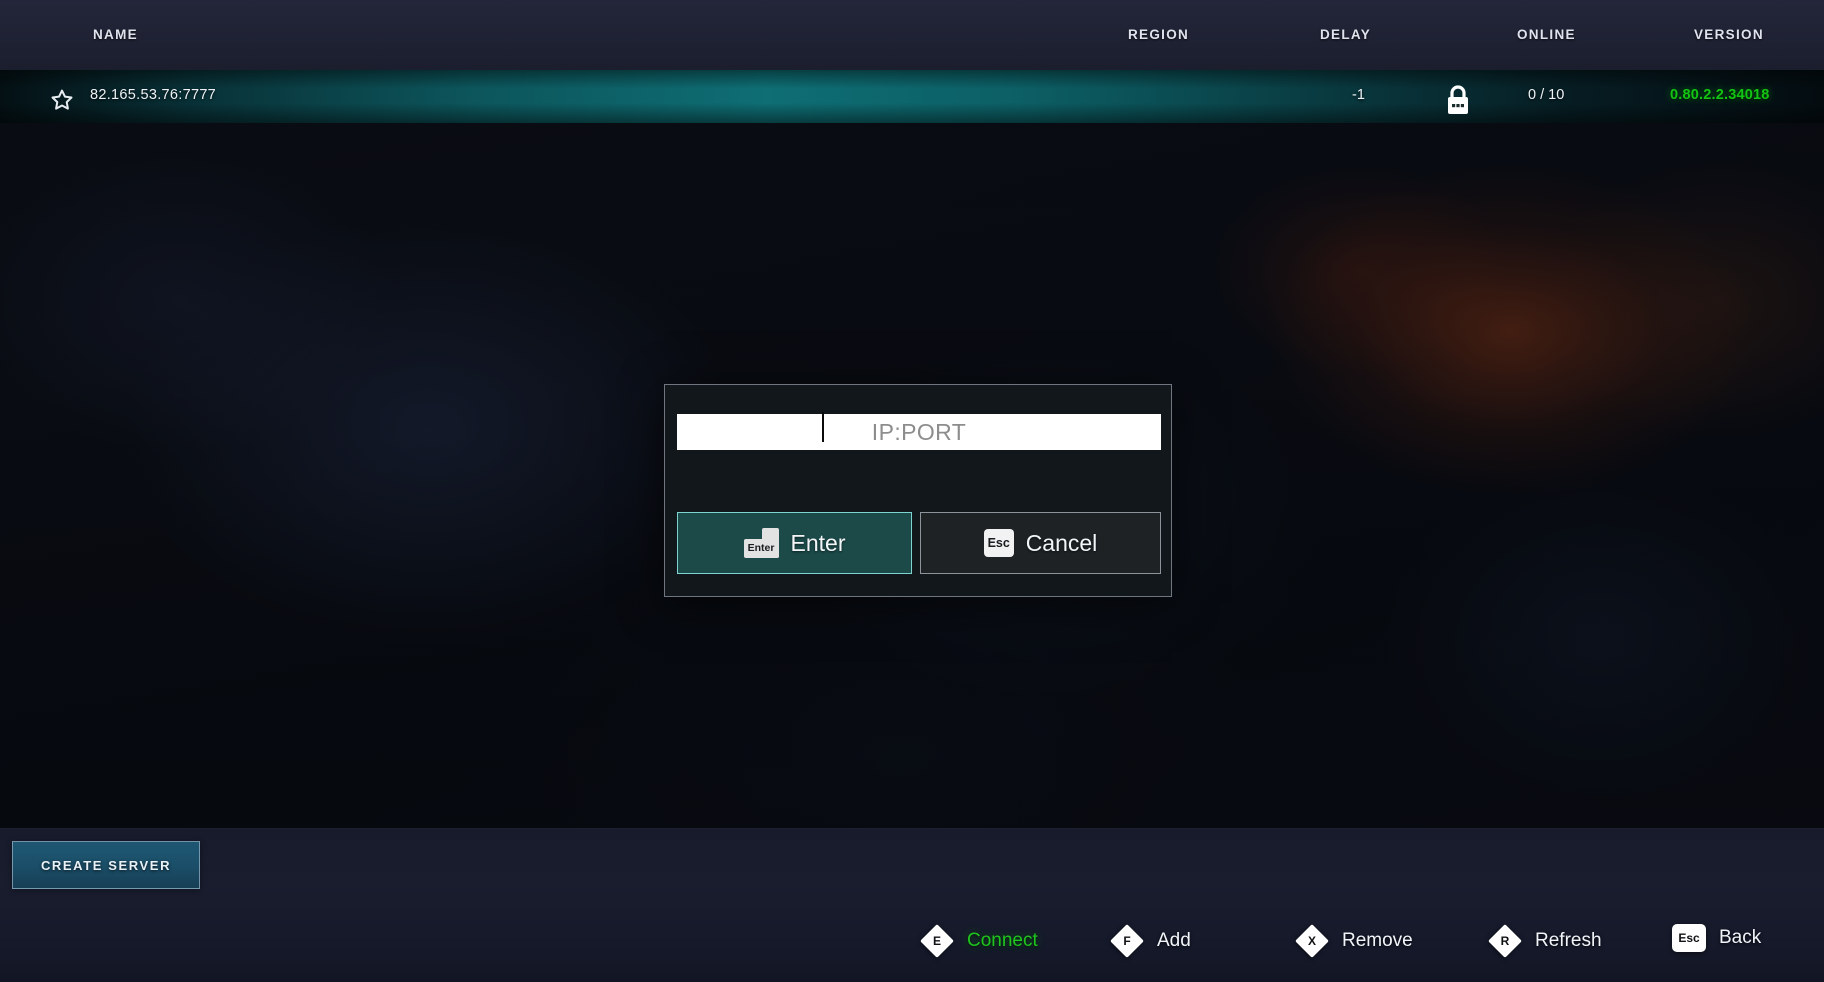 Image resolution: width=1824 pixels, height=982 pixels. I want to click on key-r-icon: R, so click(1505, 941).